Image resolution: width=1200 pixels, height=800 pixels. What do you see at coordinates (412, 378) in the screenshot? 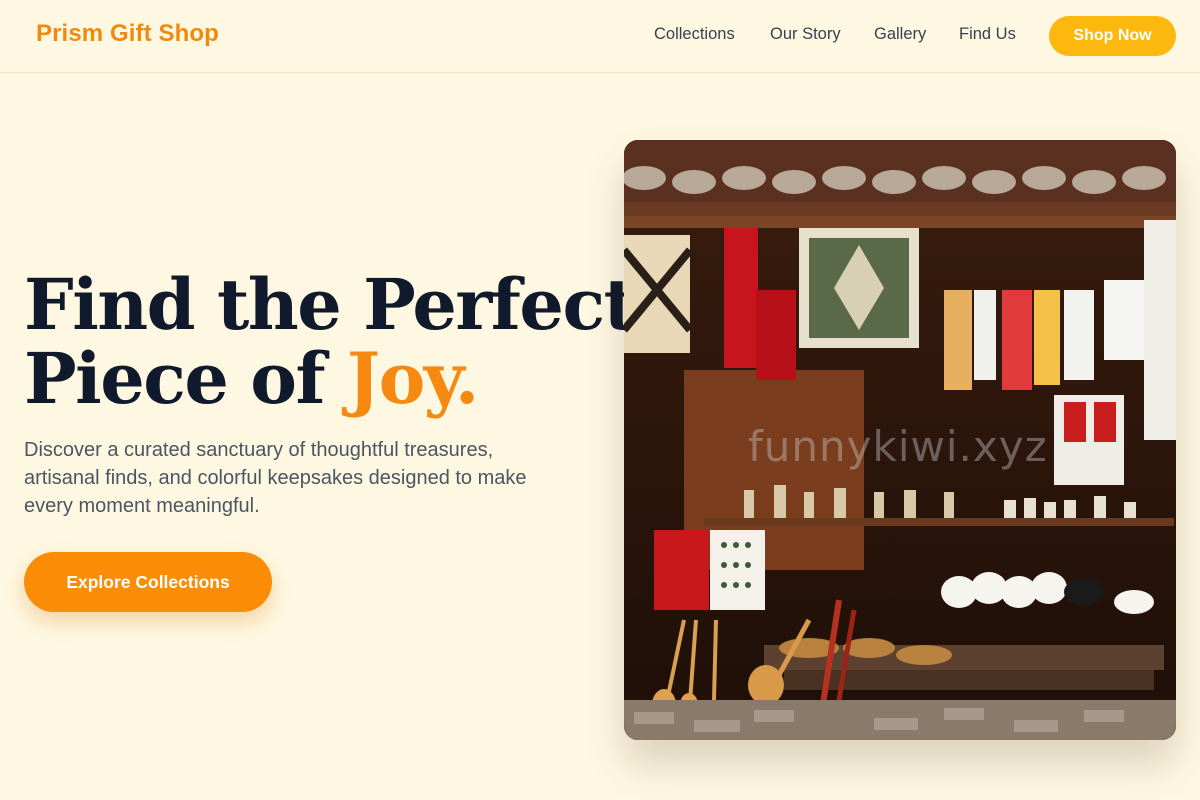
I see `hero-title-accent: Joy.` at bounding box center [412, 378].